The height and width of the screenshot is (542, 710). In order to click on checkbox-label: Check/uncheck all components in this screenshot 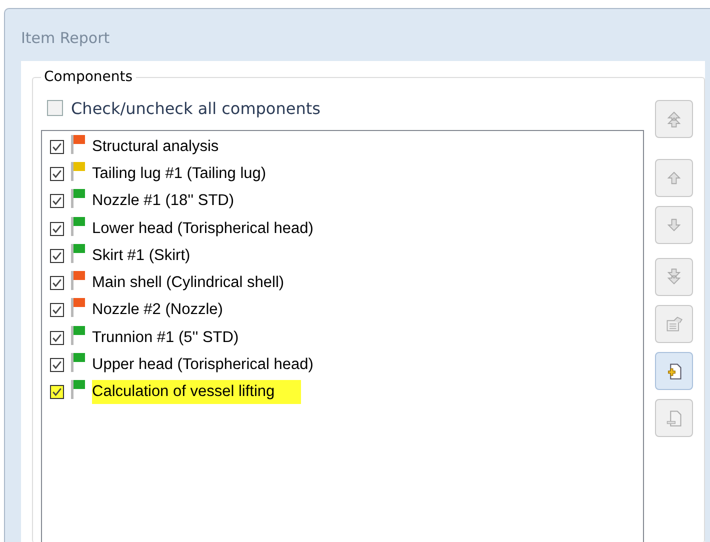, I will do `click(195, 108)`.